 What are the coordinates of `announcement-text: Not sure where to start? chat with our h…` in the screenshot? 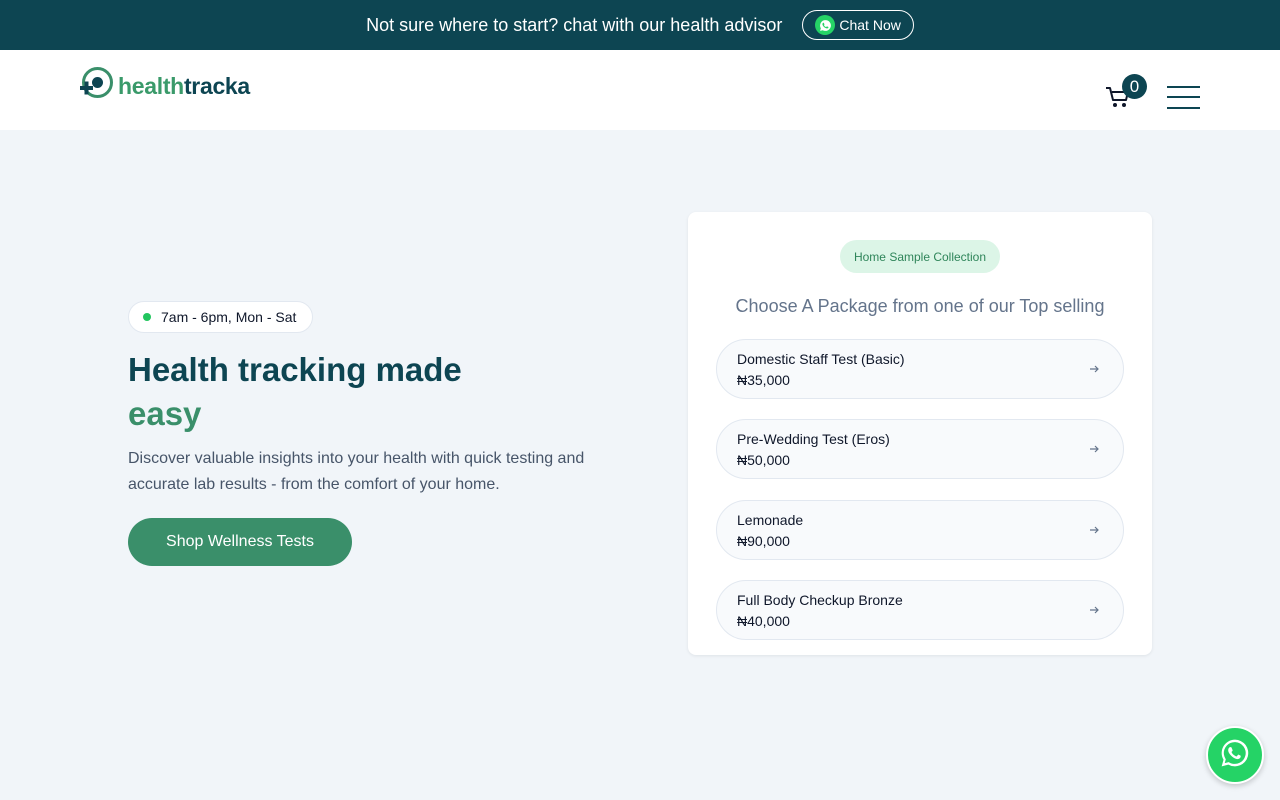 It's located at (574, 24).